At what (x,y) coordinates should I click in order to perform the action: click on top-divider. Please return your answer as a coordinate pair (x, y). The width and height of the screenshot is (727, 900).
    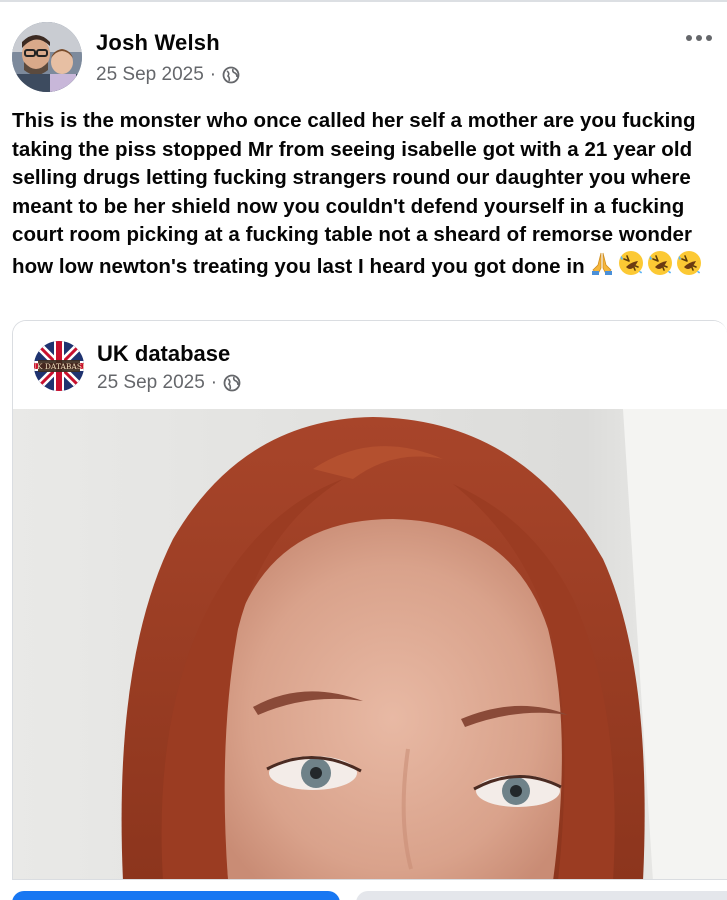
    Looking at the image, I should click on (363, 1).